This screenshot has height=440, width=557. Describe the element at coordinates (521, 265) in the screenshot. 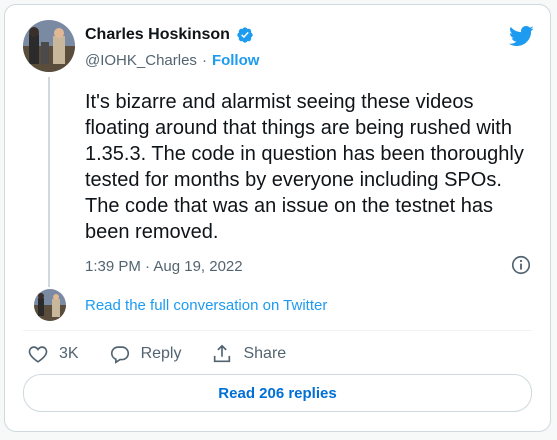

I see `info-icon` at that location.